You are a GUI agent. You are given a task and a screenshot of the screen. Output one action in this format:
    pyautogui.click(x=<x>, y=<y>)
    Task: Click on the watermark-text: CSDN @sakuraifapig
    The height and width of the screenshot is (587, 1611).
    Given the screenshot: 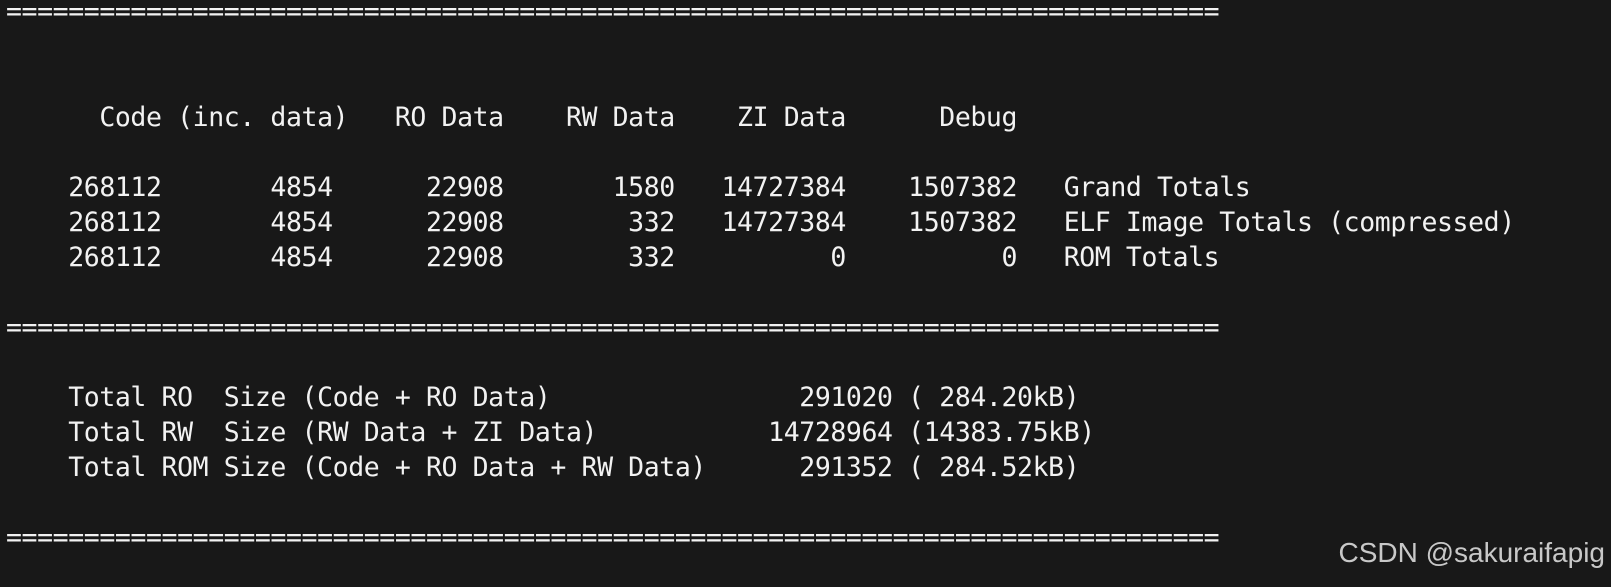 What is the action you would take?
    pyautogui.click(x=1471, y=552)
    